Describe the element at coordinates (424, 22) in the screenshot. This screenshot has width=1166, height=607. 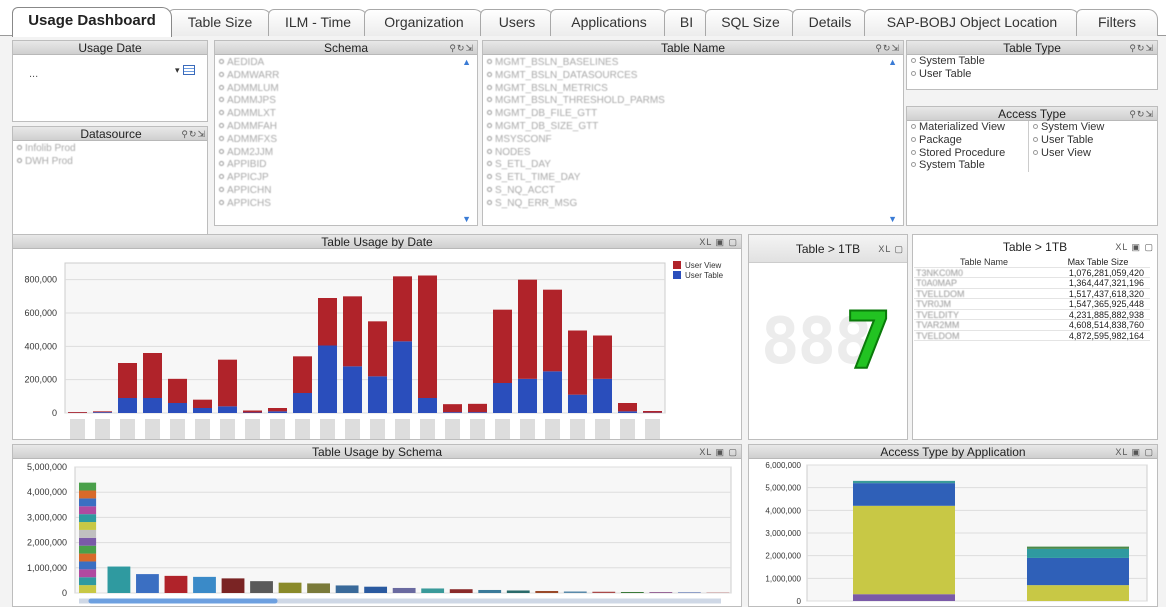
I see `tab-organization: Organization` at that location.